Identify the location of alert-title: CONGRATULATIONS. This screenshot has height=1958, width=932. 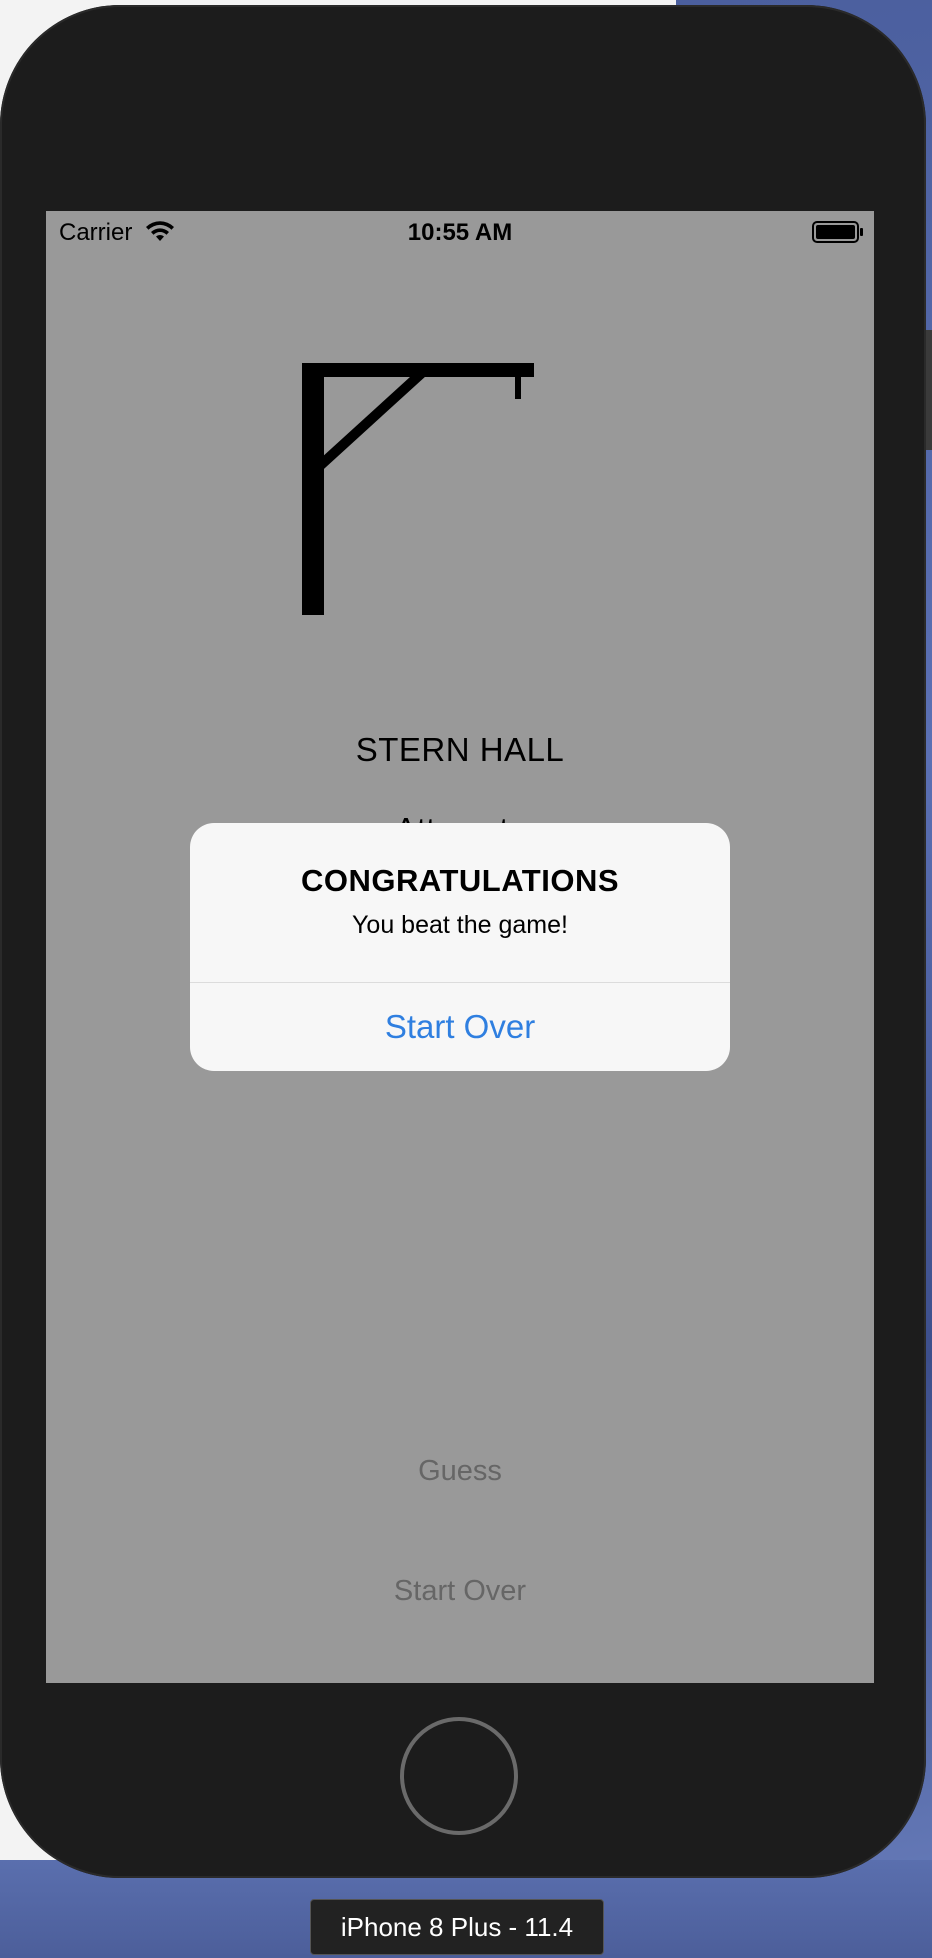
(460, 880).